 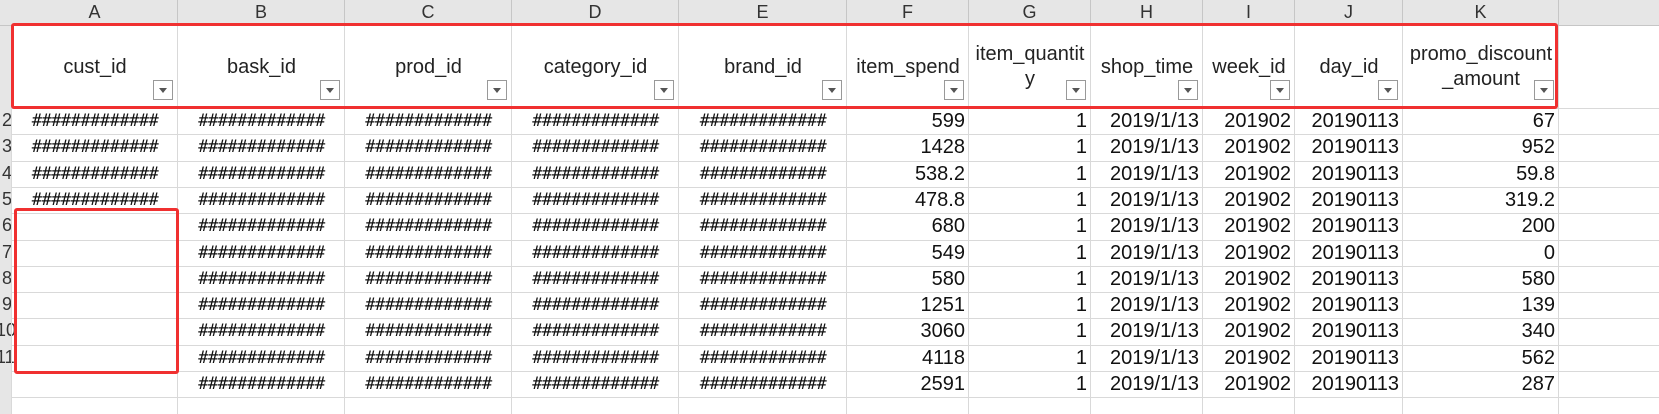 What do you see at coordinates (1030, 12) in the screenshot?
I see `column-letter-g: G` at bounding box center [1030, 12].